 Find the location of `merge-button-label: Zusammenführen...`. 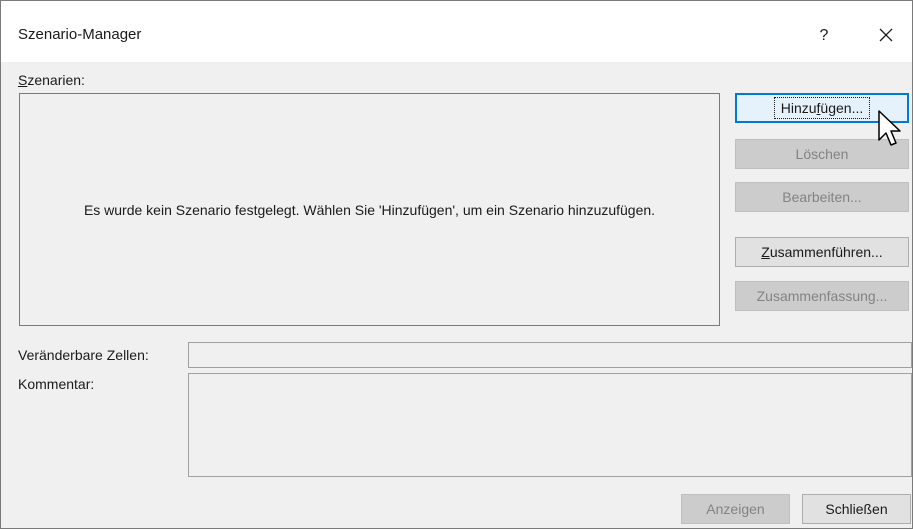

merge-button-label: Zusammenführen... is located at coordinates (822, 252).